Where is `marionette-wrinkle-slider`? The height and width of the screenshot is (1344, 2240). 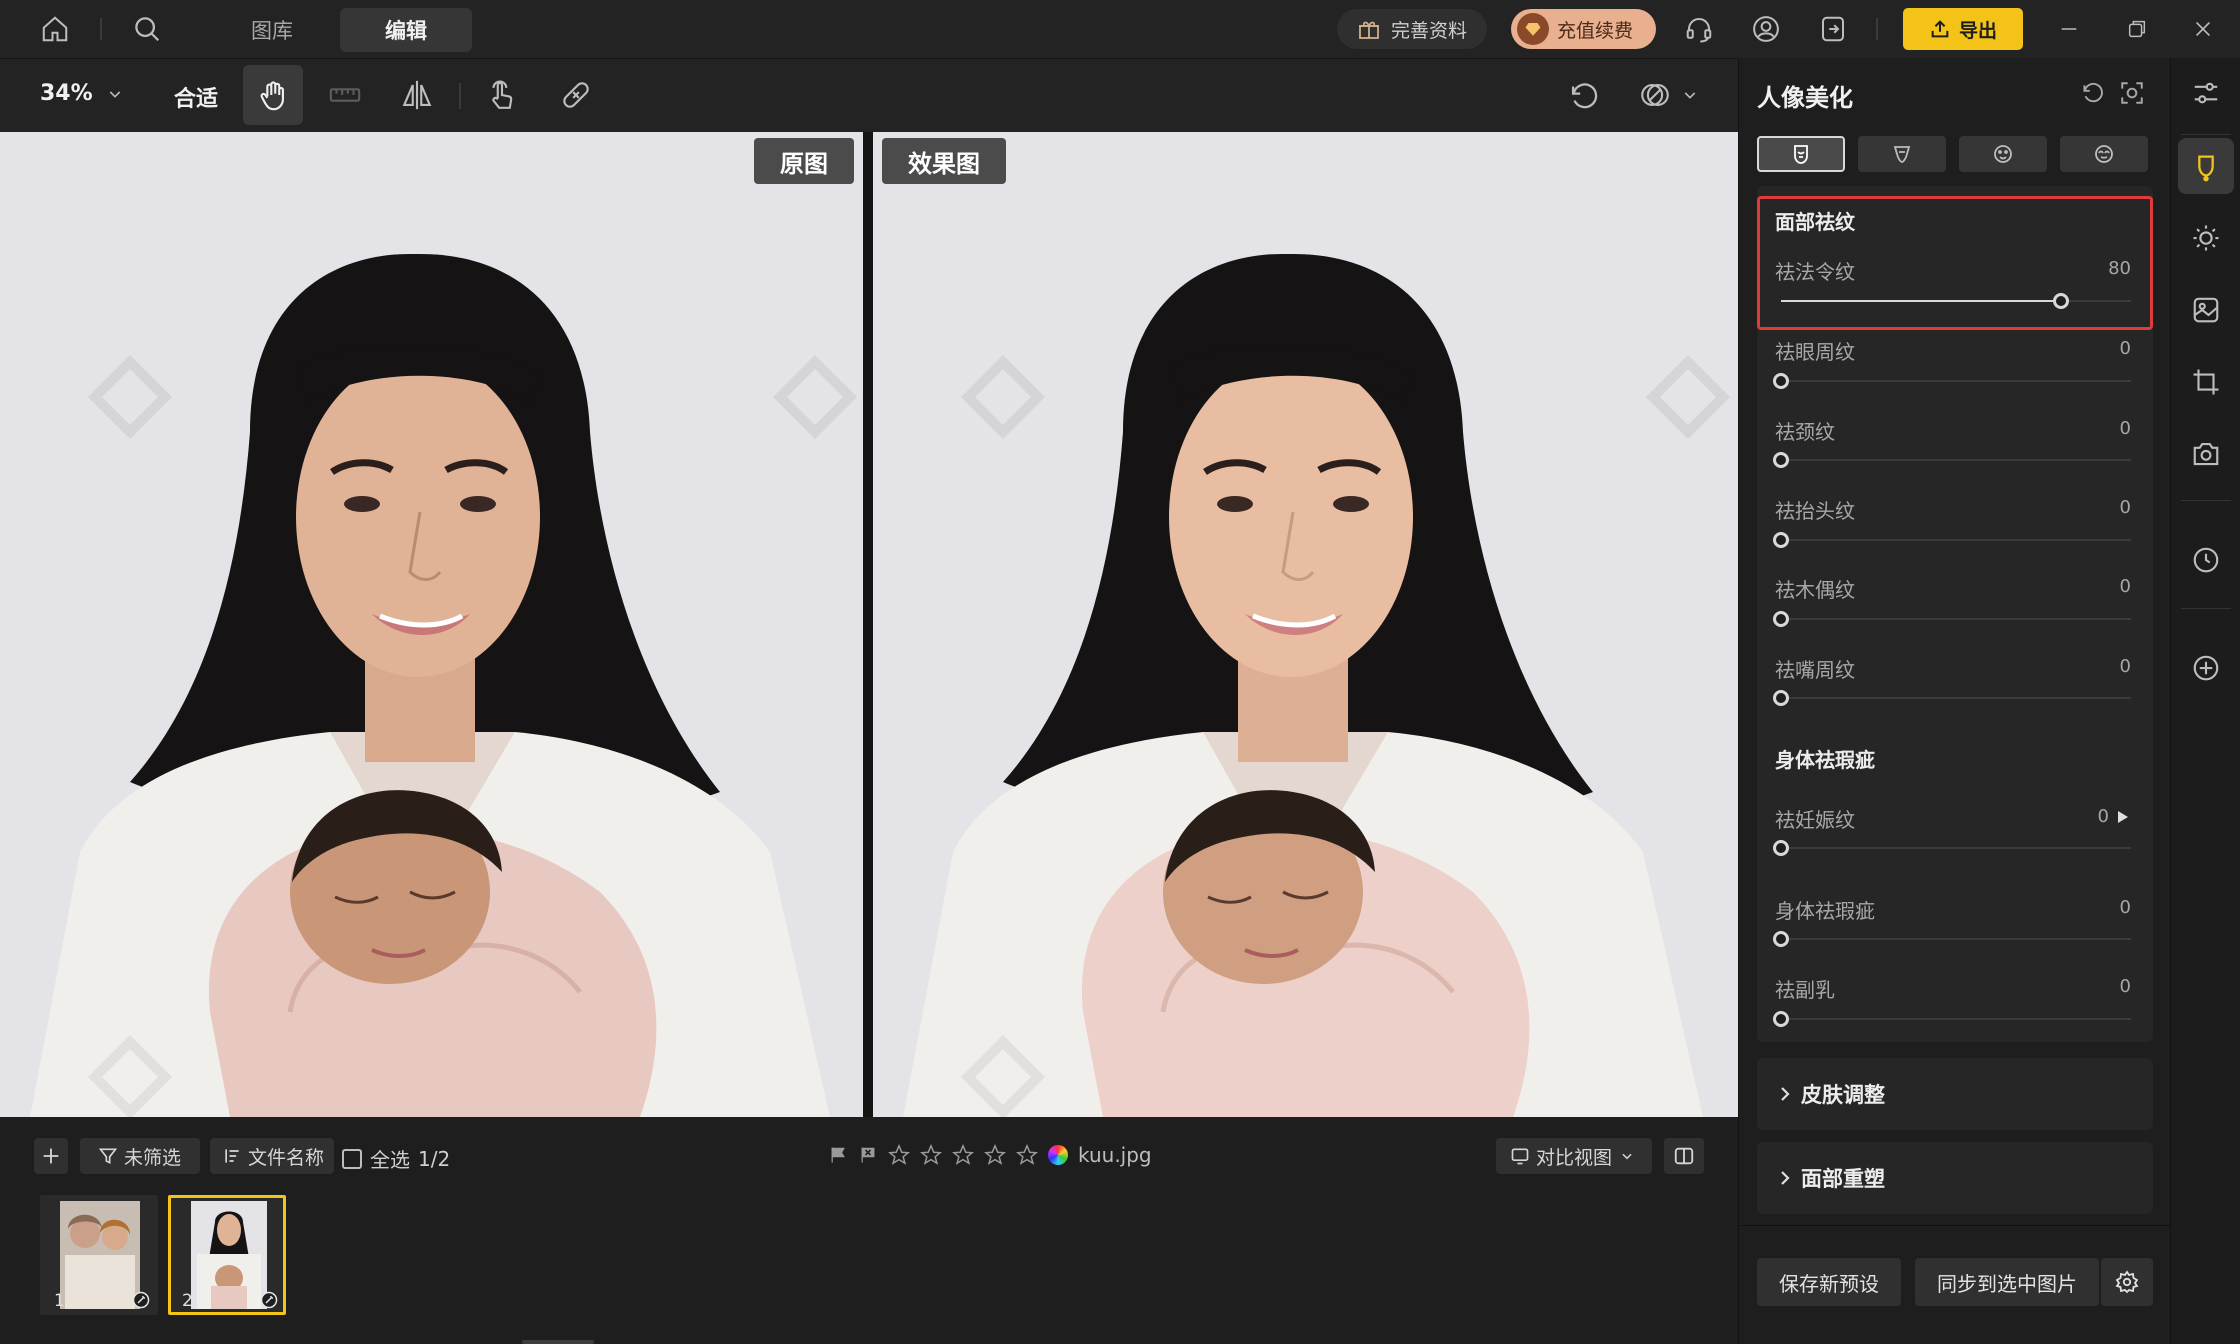 marionette-wrinkle-slider is located at coordinates (1952, 619).